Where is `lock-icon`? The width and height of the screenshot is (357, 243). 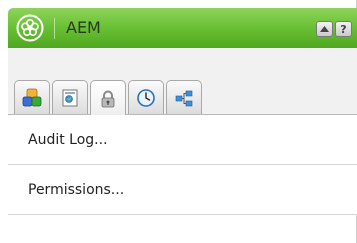
lock-icon is located at coordinates (108, 98).